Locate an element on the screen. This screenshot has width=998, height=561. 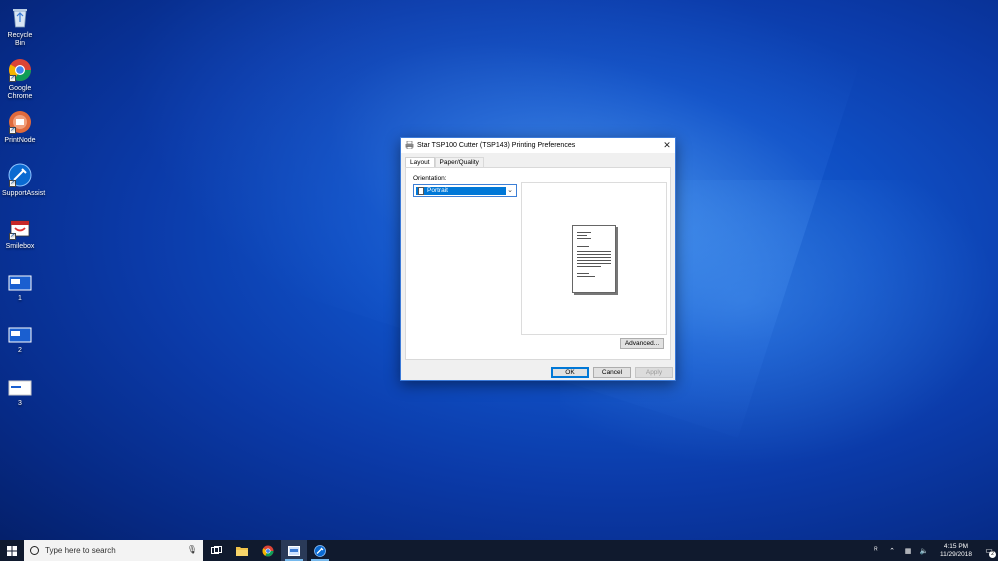
desktop-icon-2: 2 is located at coordinates (20, 340).